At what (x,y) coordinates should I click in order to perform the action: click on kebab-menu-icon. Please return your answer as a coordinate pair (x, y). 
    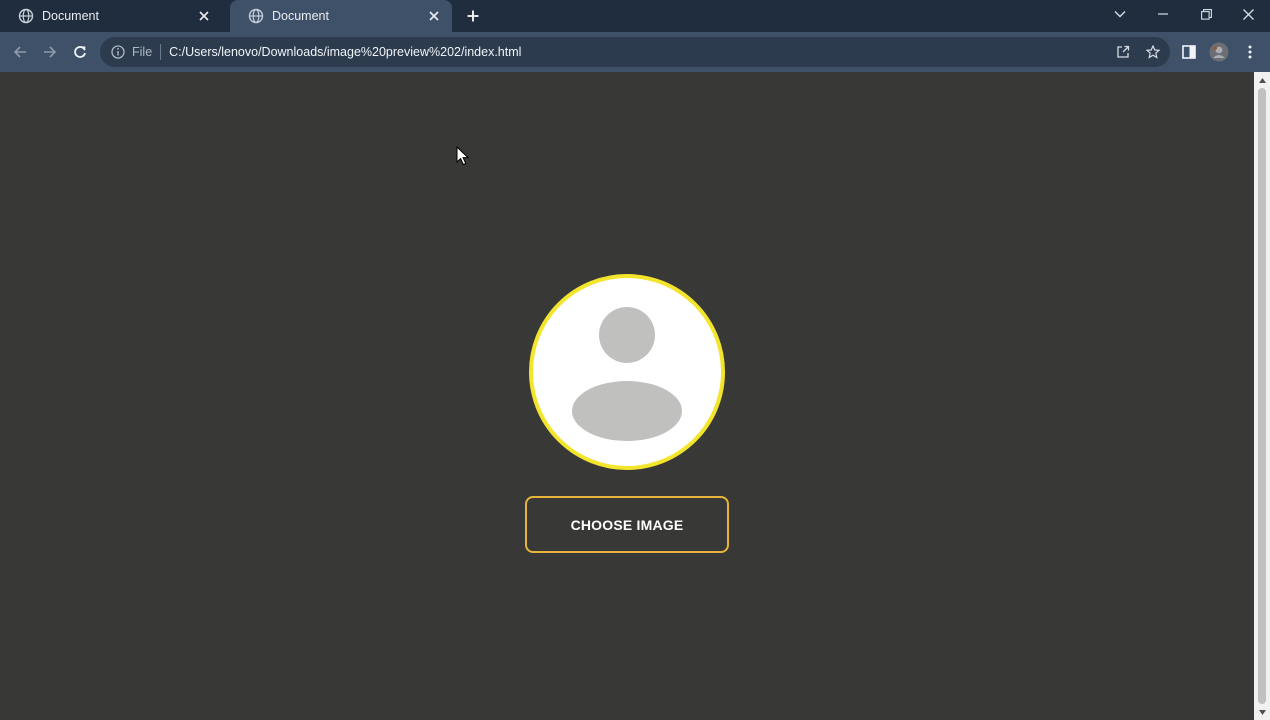
    Looking at the image, I should click on (1250, 52).